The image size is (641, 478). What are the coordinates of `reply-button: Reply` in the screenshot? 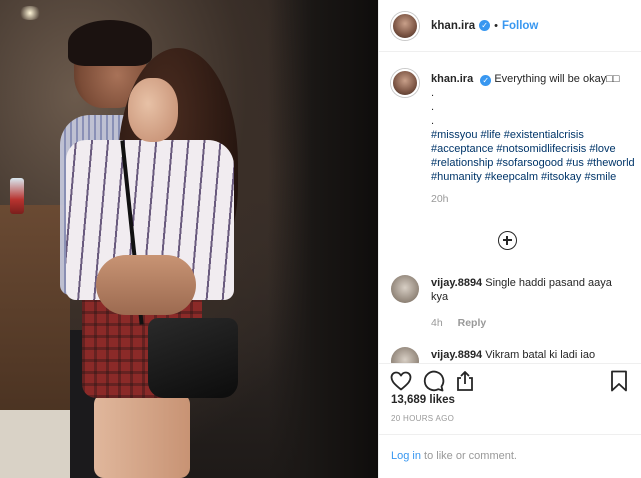 It's located at (472, 323).